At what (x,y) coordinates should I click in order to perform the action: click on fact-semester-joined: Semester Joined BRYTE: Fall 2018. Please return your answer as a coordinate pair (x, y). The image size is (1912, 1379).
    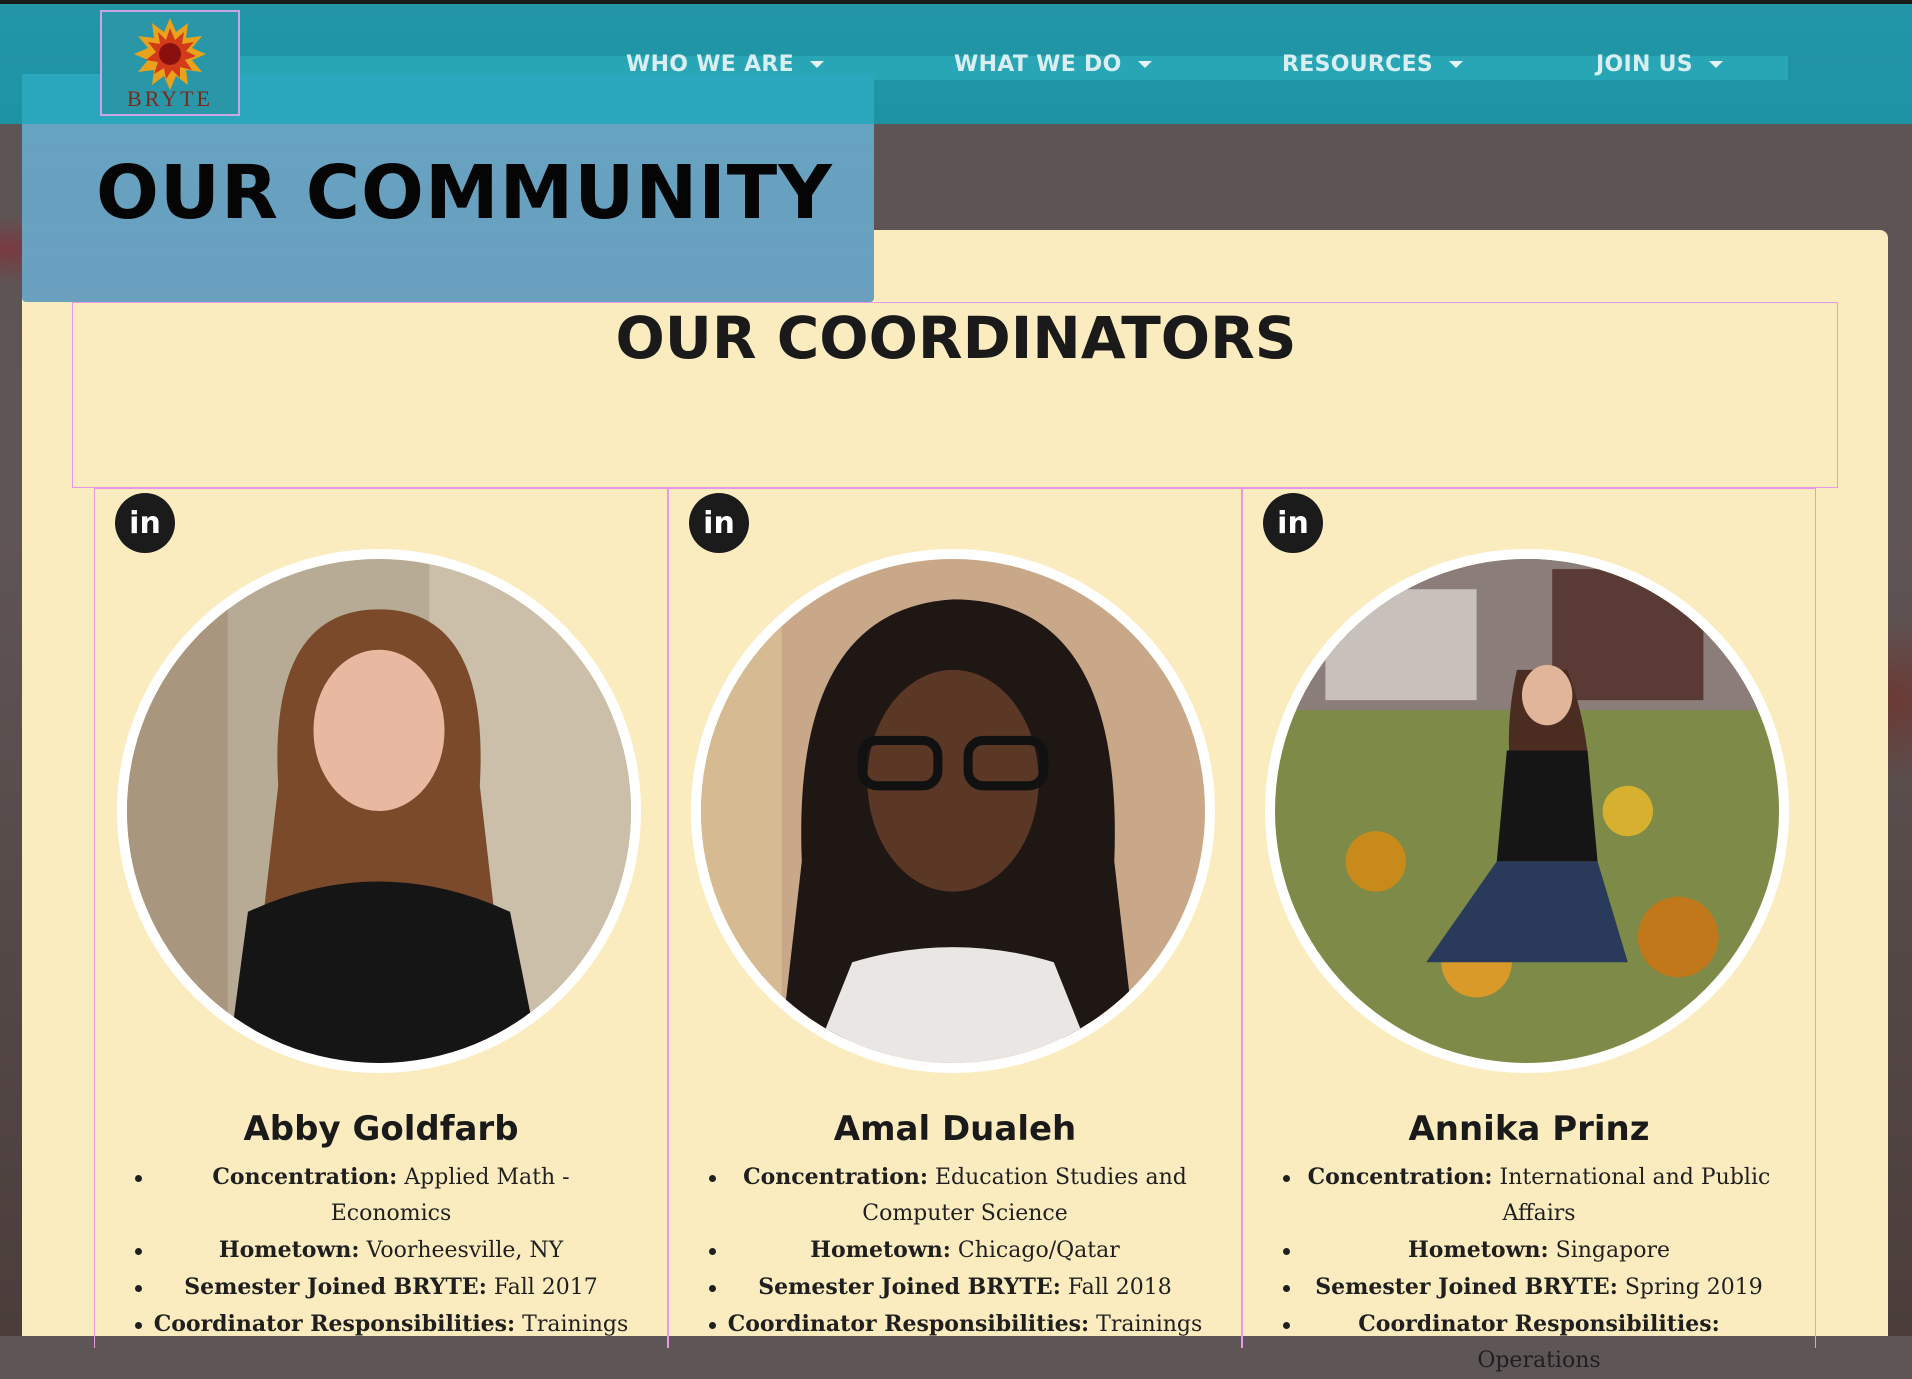
    Looking at the image, I should click on (957, 1287).